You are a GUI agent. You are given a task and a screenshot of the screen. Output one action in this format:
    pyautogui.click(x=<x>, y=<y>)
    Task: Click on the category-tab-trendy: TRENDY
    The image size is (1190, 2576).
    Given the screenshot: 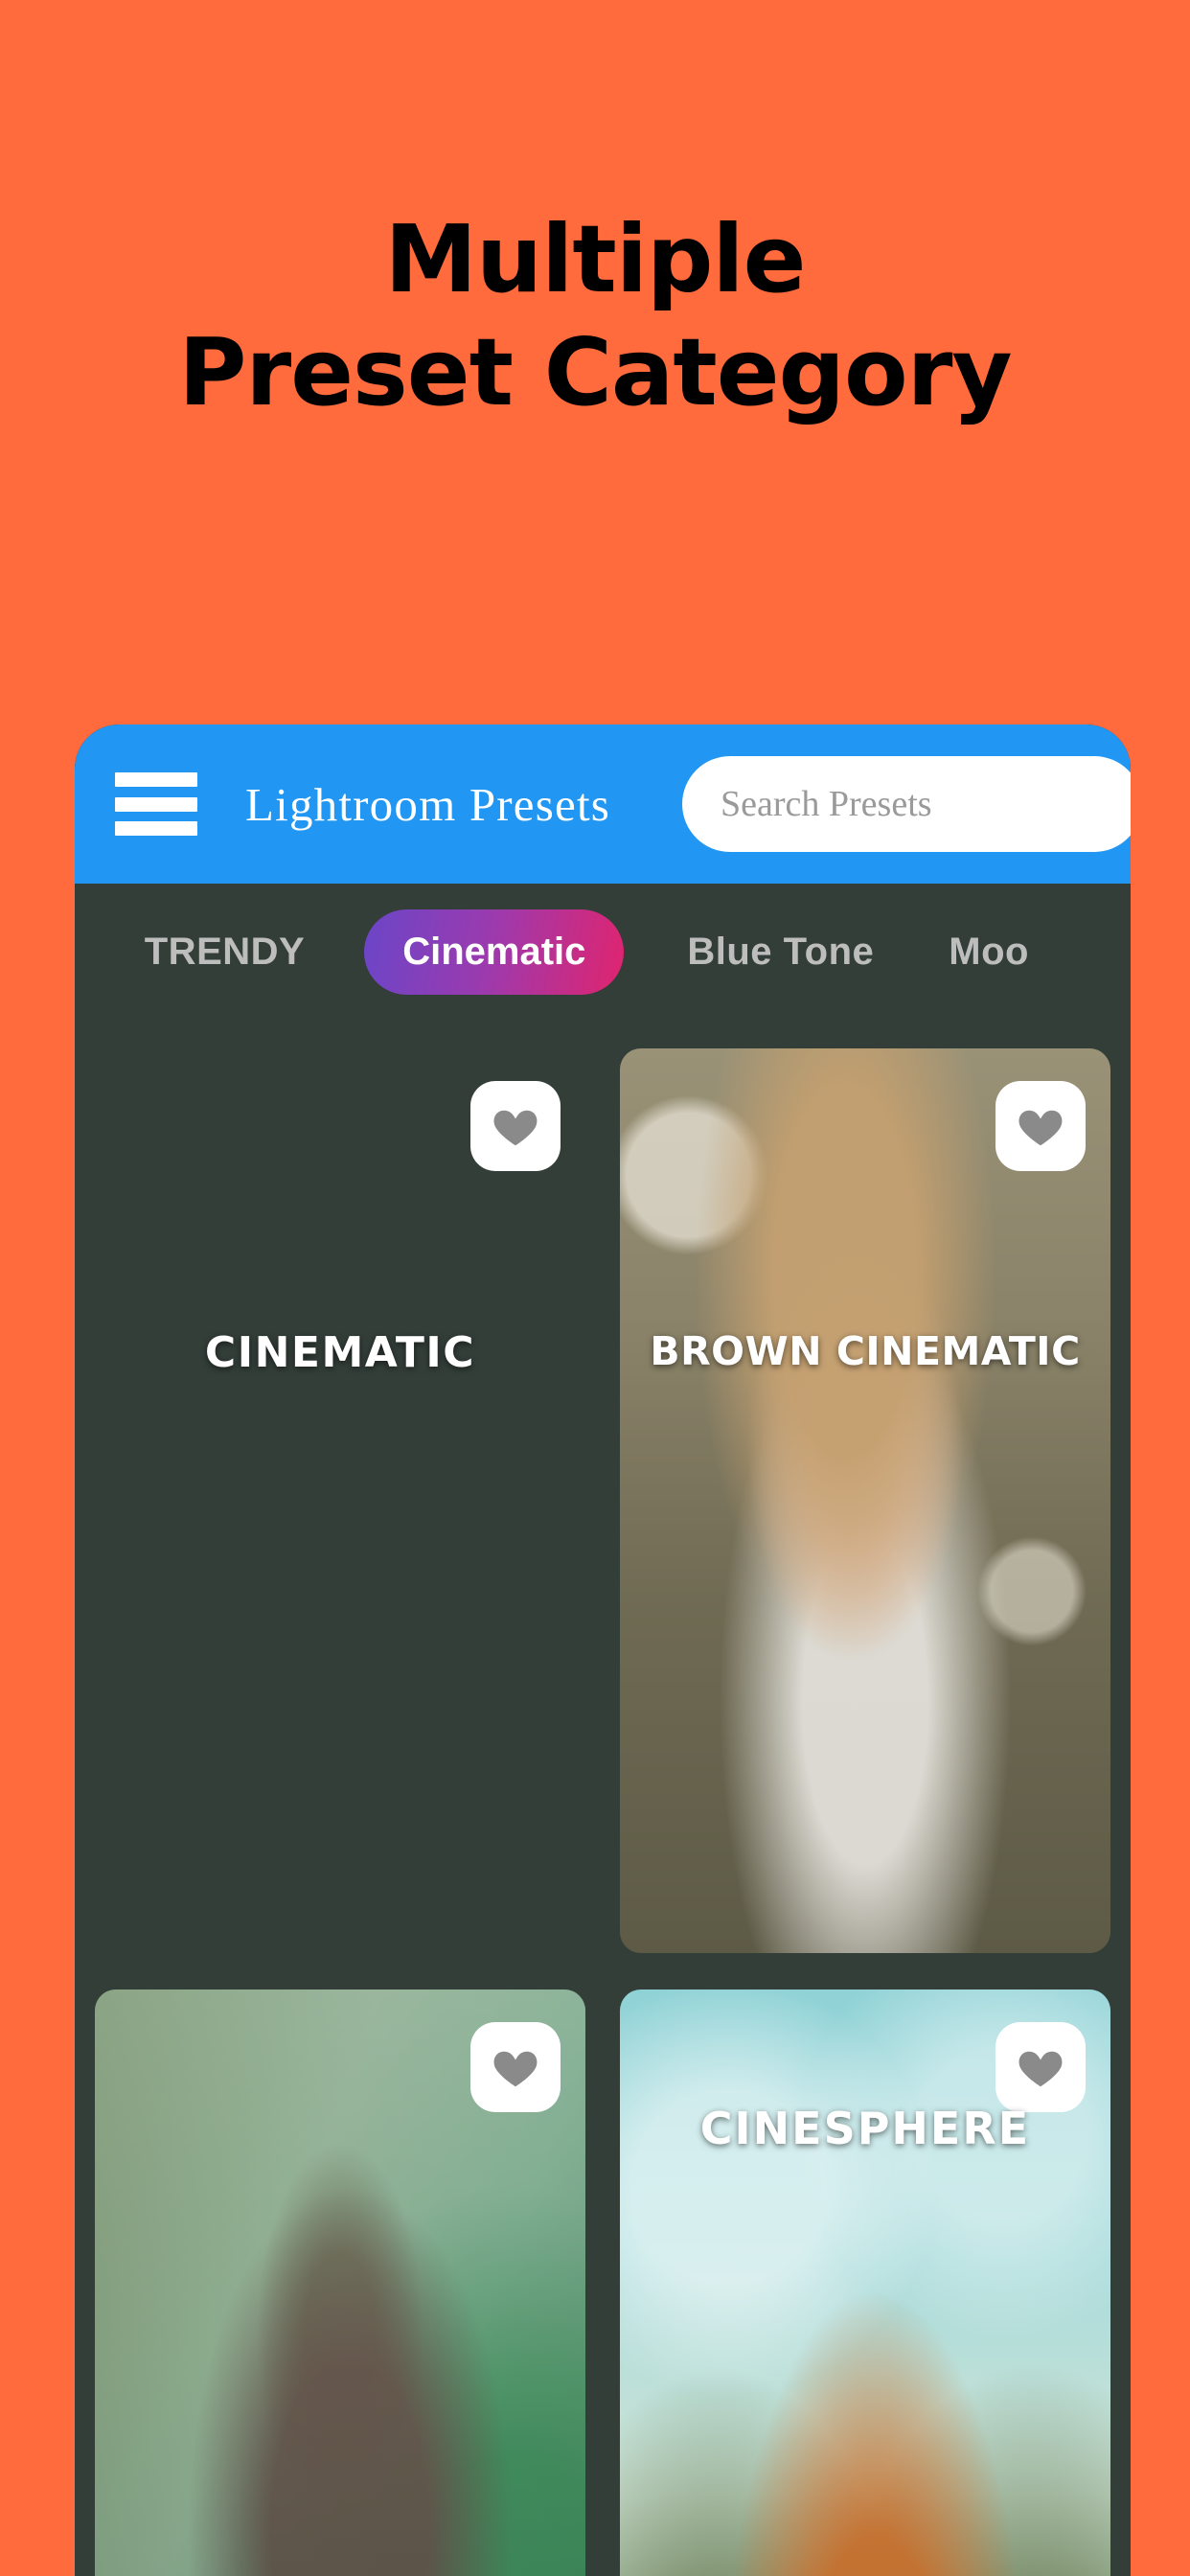 What is the action you would take?
    pyautogui.click(x=225, y=952)
    